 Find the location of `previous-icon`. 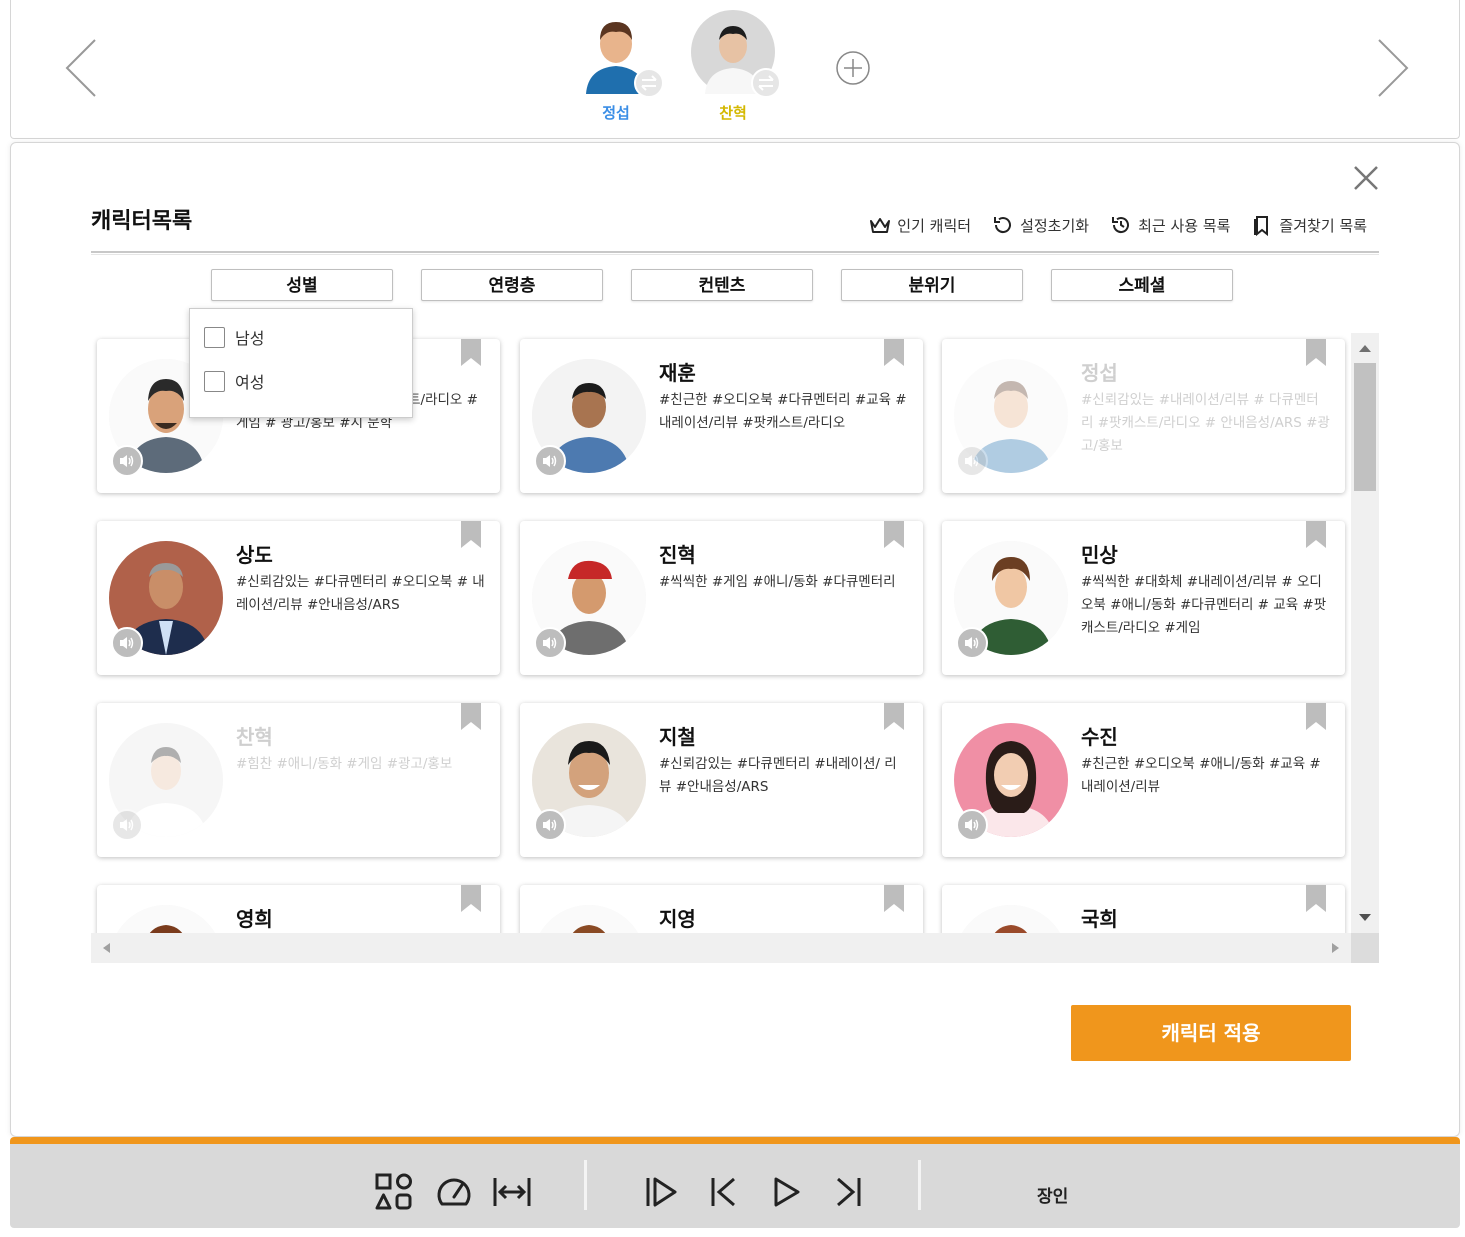

previous-icon is located at coordinates (724, 1192).